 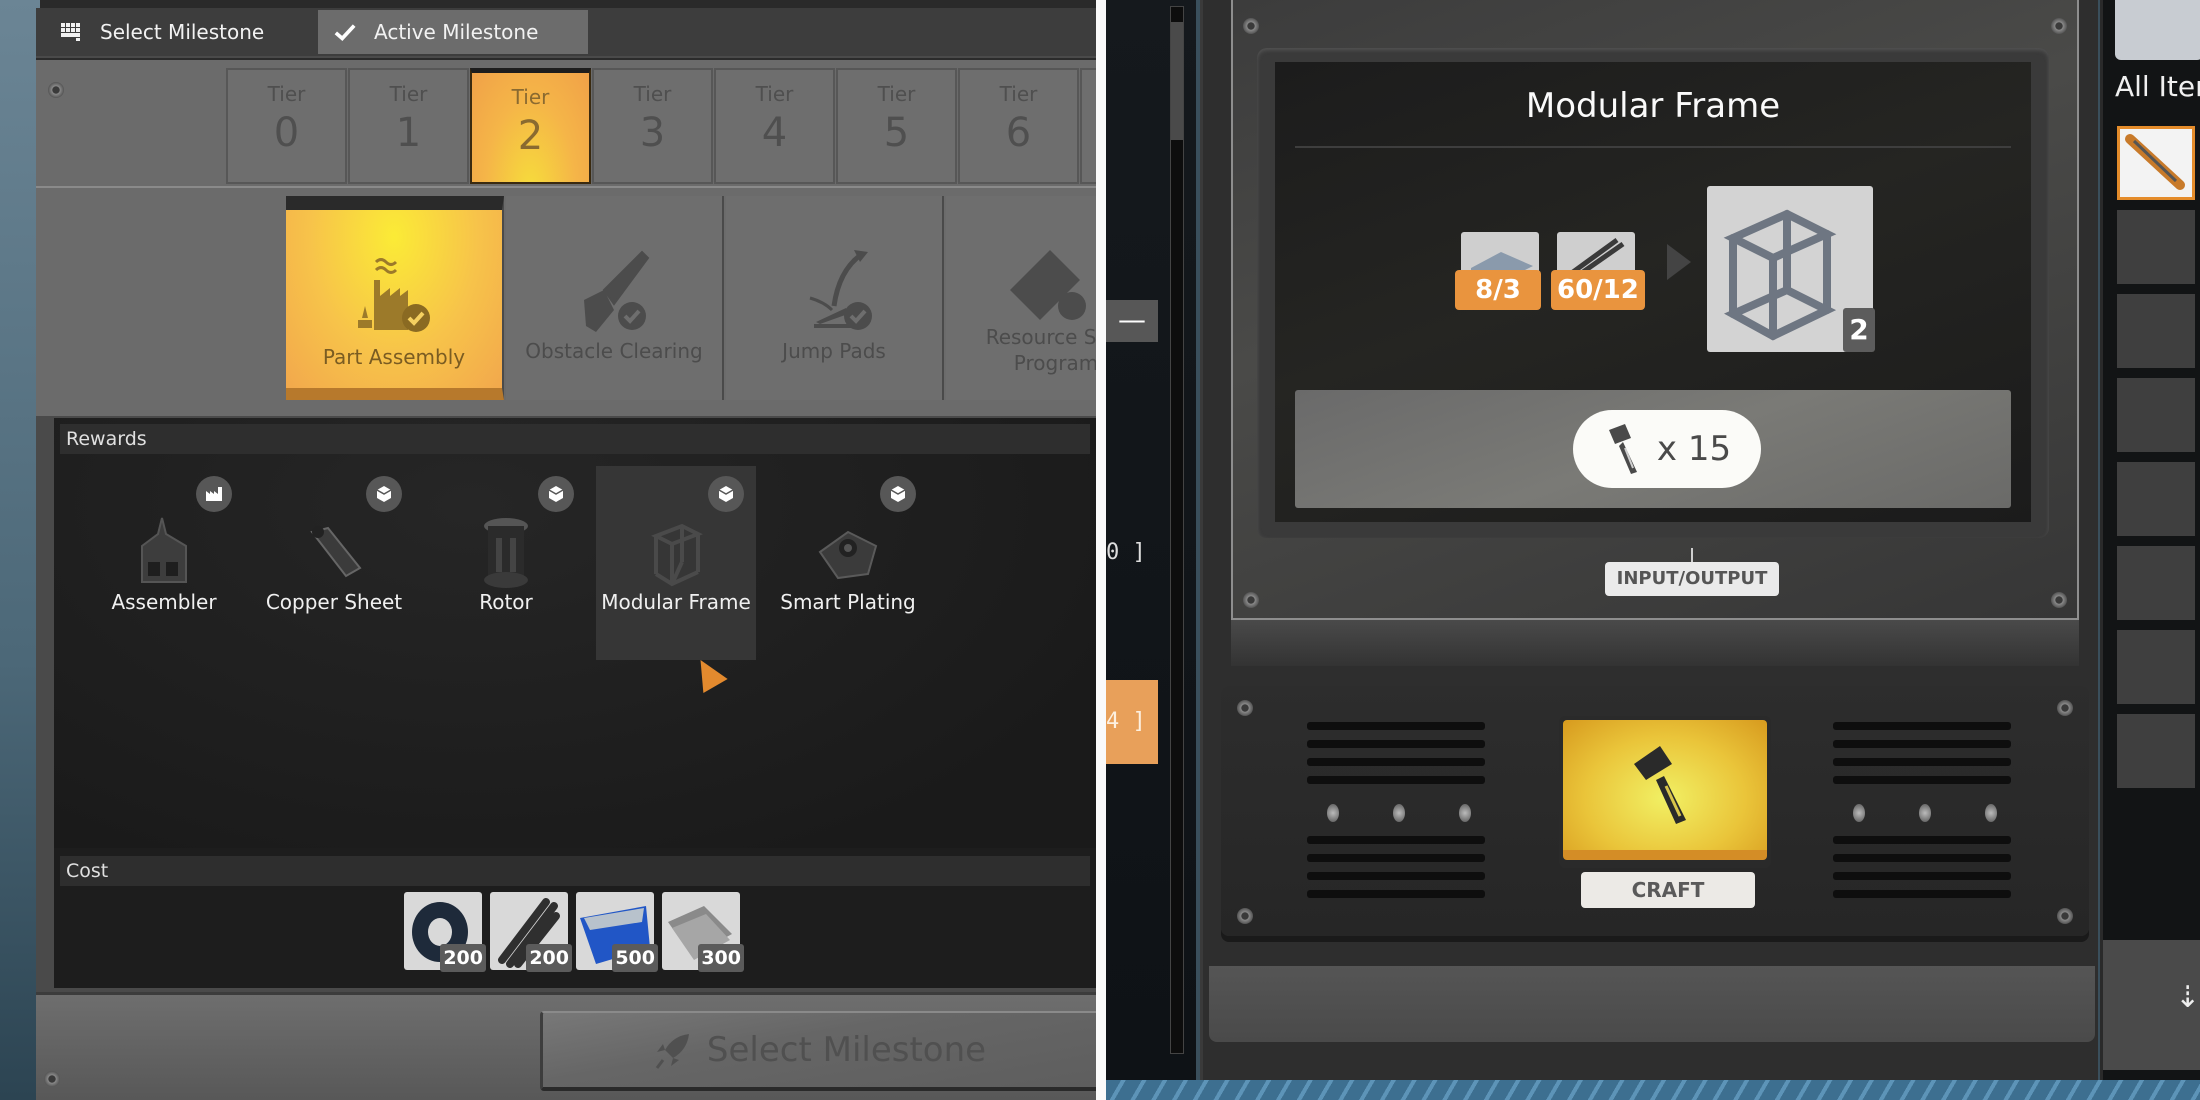 What do you see at coordinates (1668, 890) in the screenshot?
I see `craft-label: CRAFT` at bounding box center [1668, 890].